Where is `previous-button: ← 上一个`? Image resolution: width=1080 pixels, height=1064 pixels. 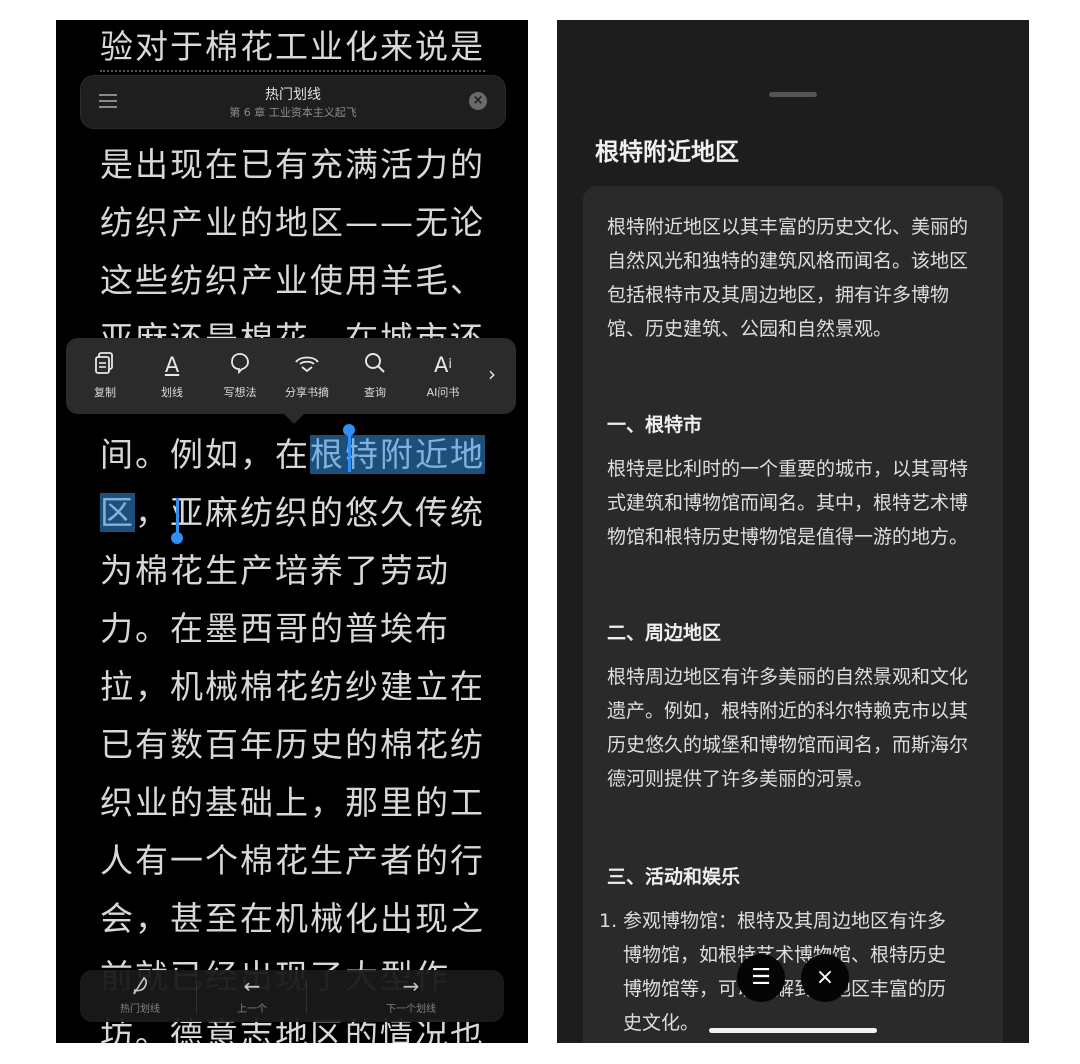 previous-button: ← 上一个 is located at coordinates (252, 994).